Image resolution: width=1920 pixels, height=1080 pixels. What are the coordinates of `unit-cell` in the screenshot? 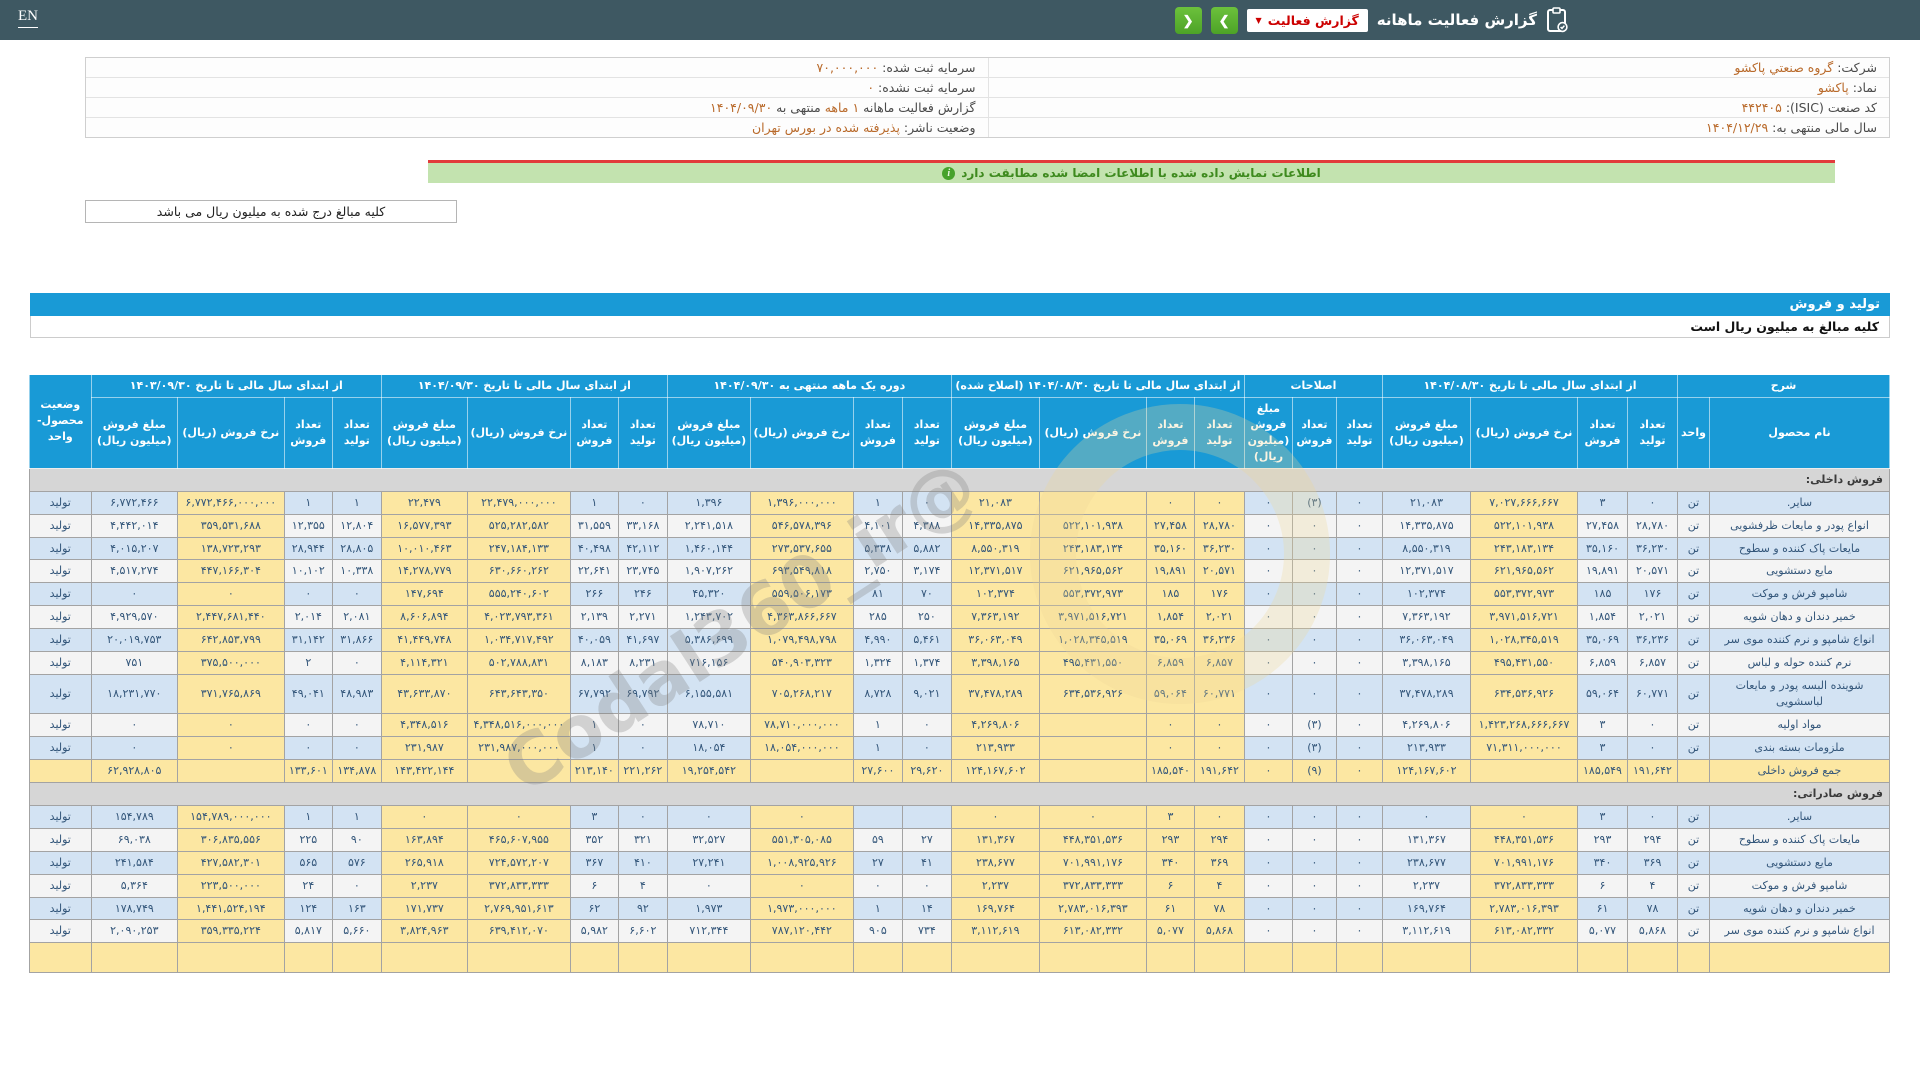 It's located at (1693, 770).